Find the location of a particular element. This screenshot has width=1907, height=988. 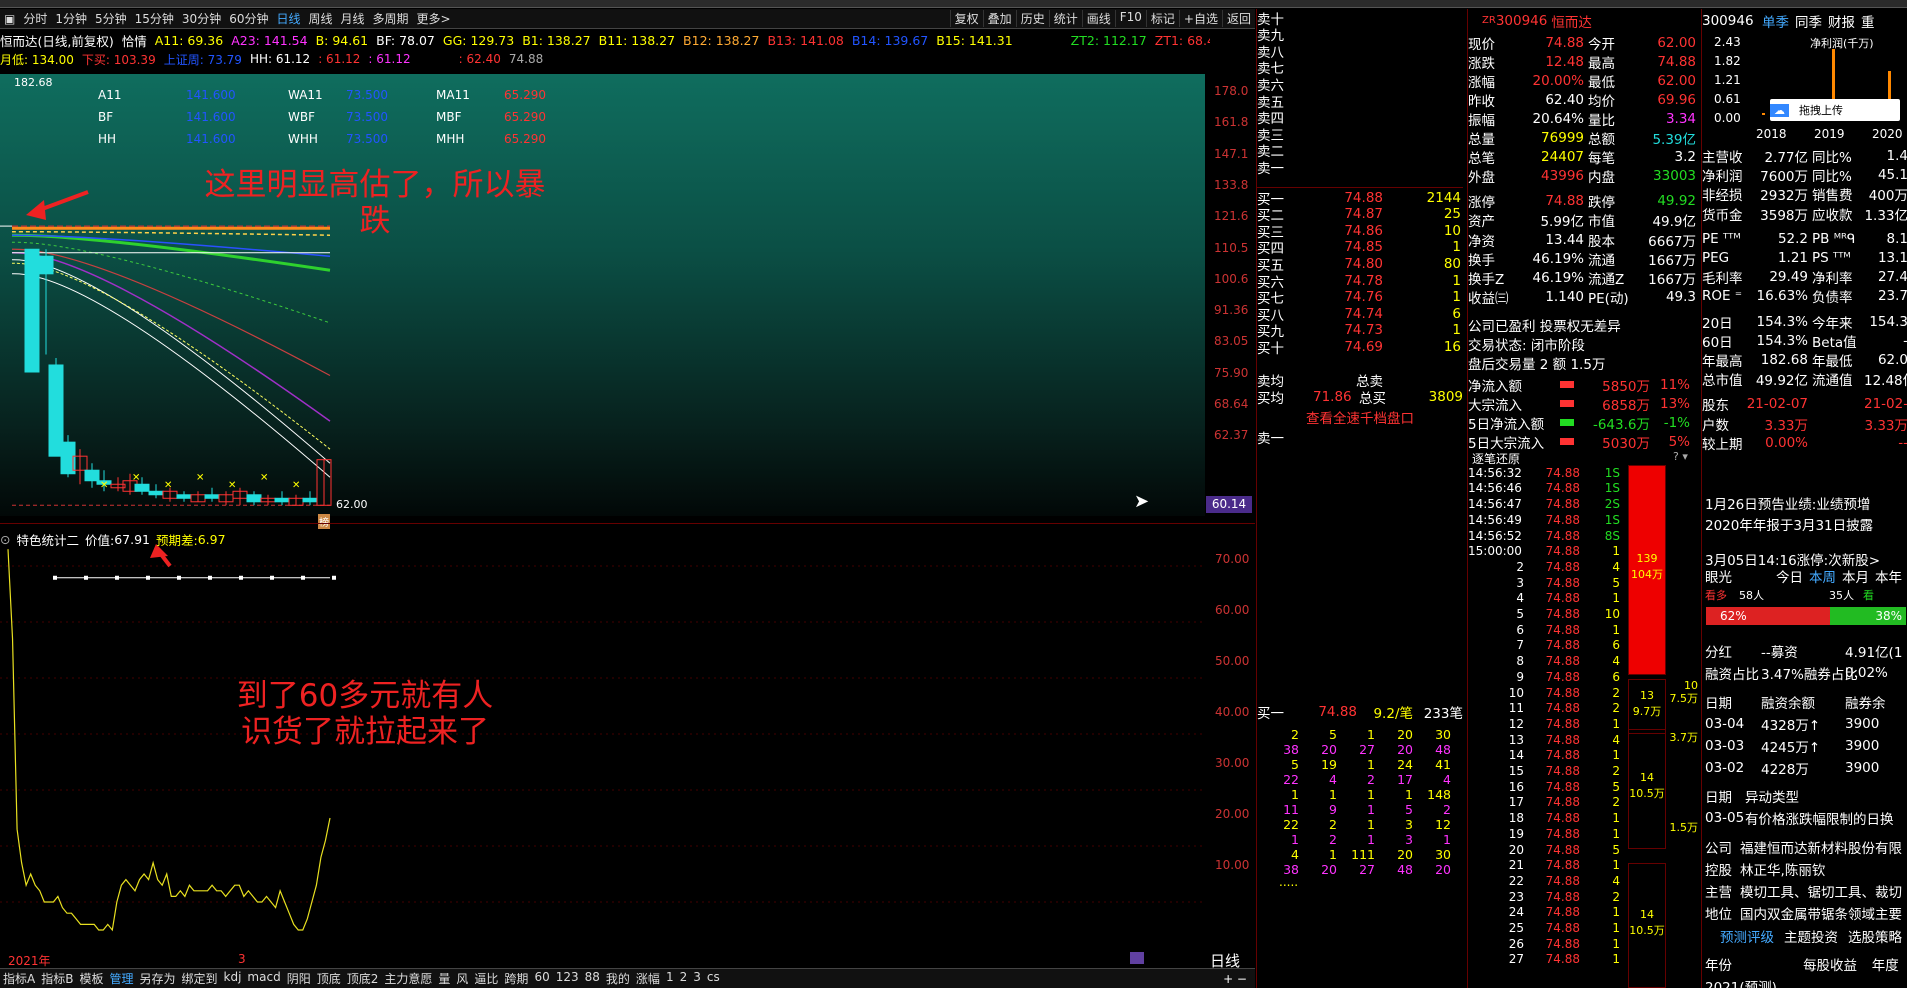

tick-row: 16 74.88 5 is located at coordinates (1548, 787).